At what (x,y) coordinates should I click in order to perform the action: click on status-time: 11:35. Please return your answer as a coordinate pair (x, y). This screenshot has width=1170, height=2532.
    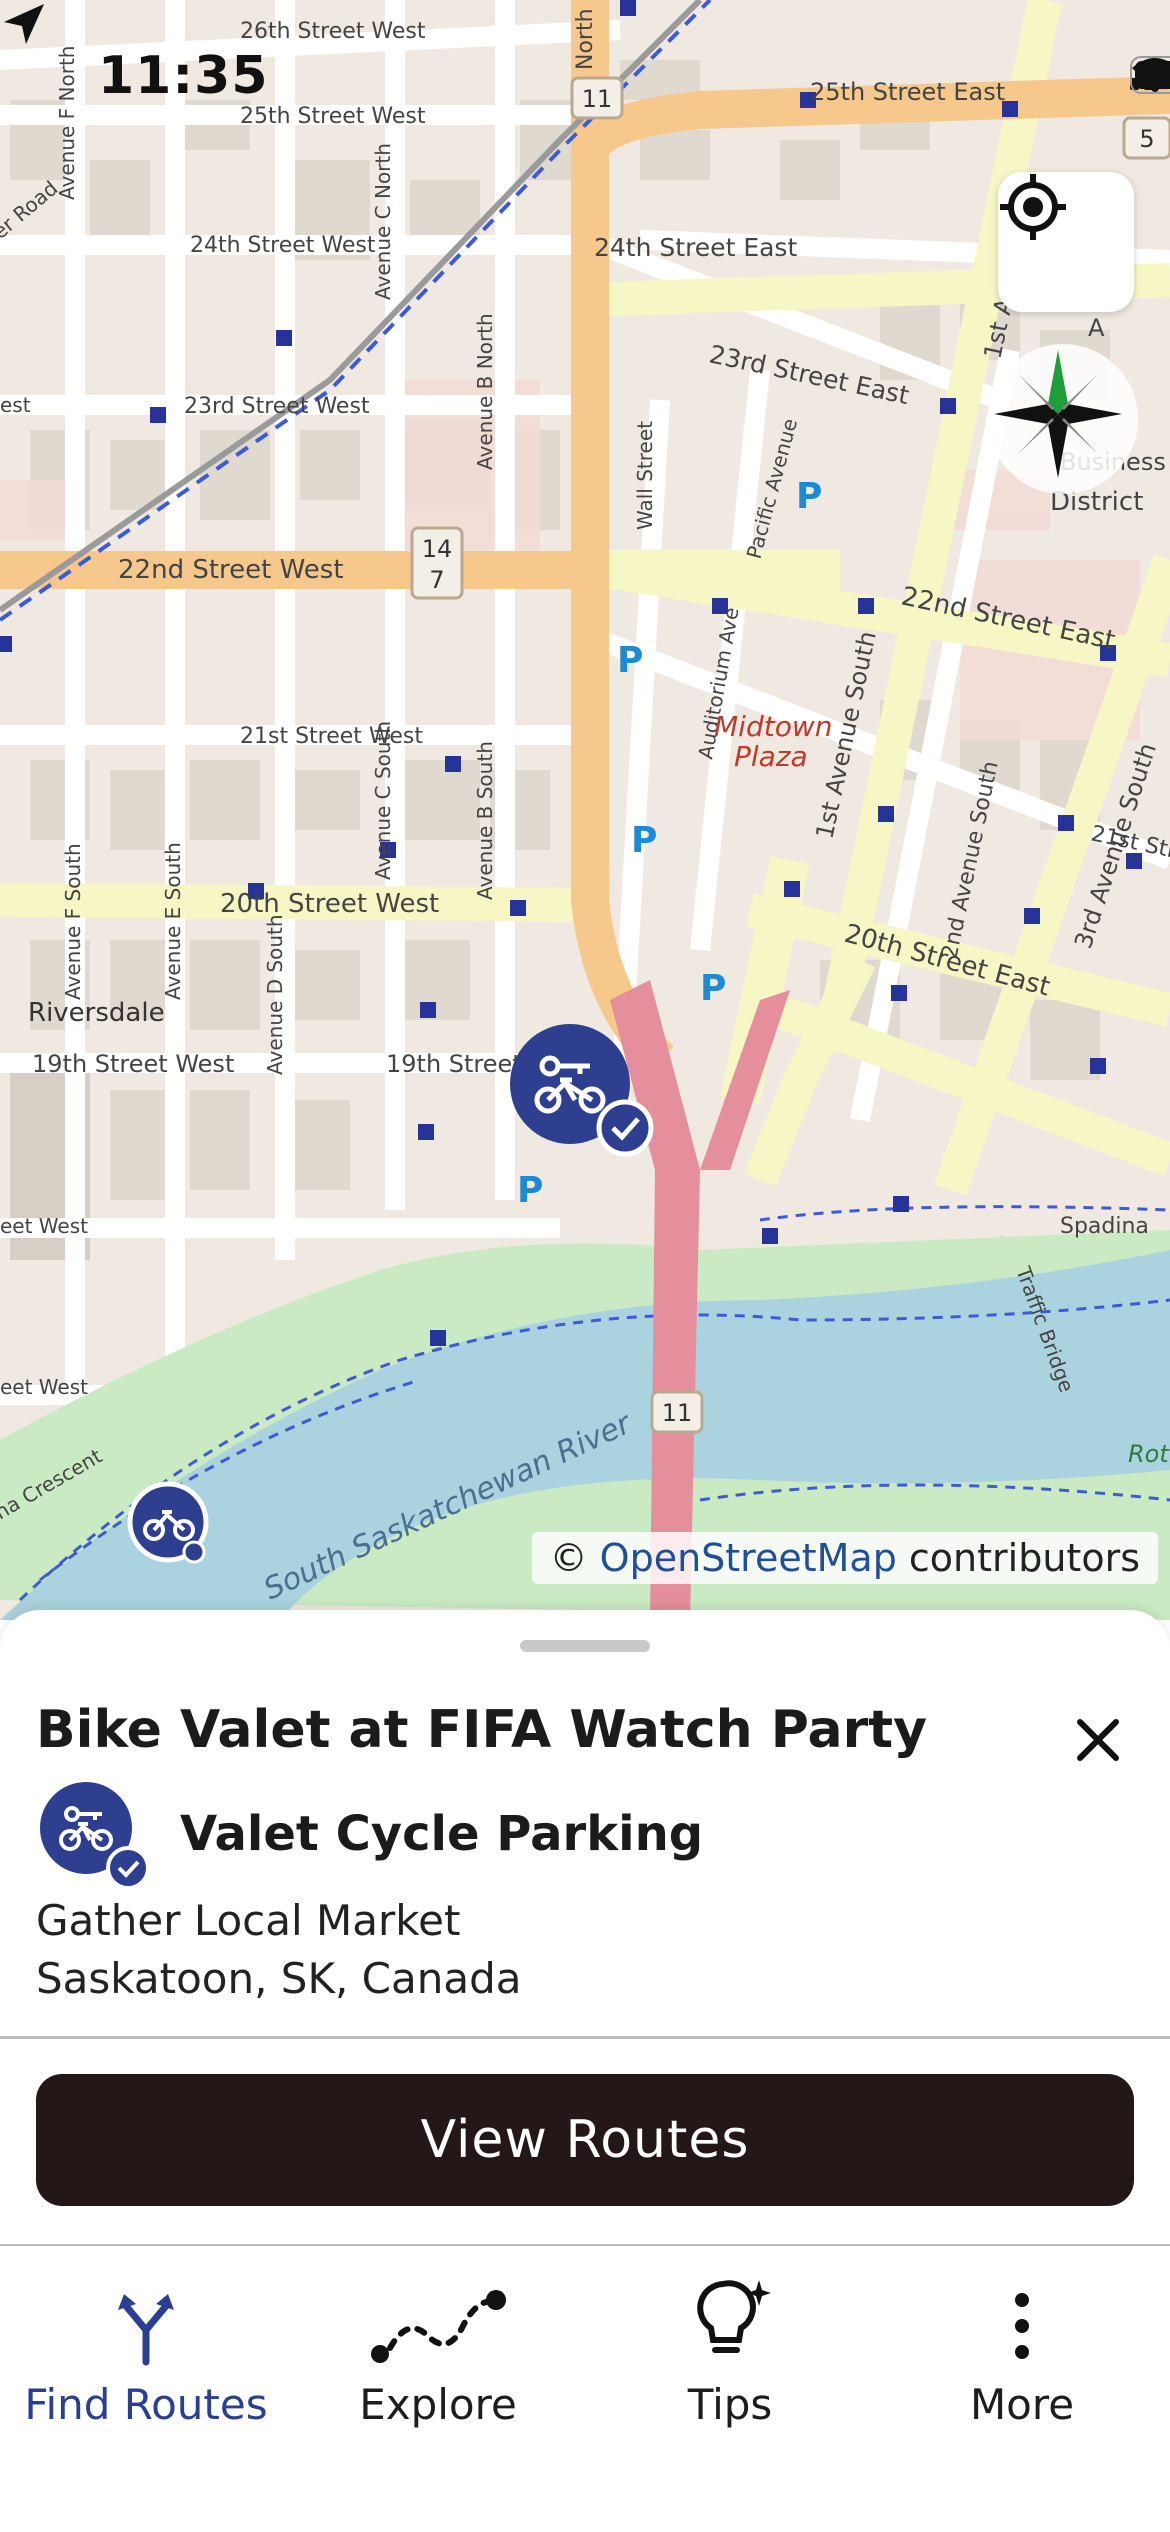
    Looking at the image, I should click on (183, 76).